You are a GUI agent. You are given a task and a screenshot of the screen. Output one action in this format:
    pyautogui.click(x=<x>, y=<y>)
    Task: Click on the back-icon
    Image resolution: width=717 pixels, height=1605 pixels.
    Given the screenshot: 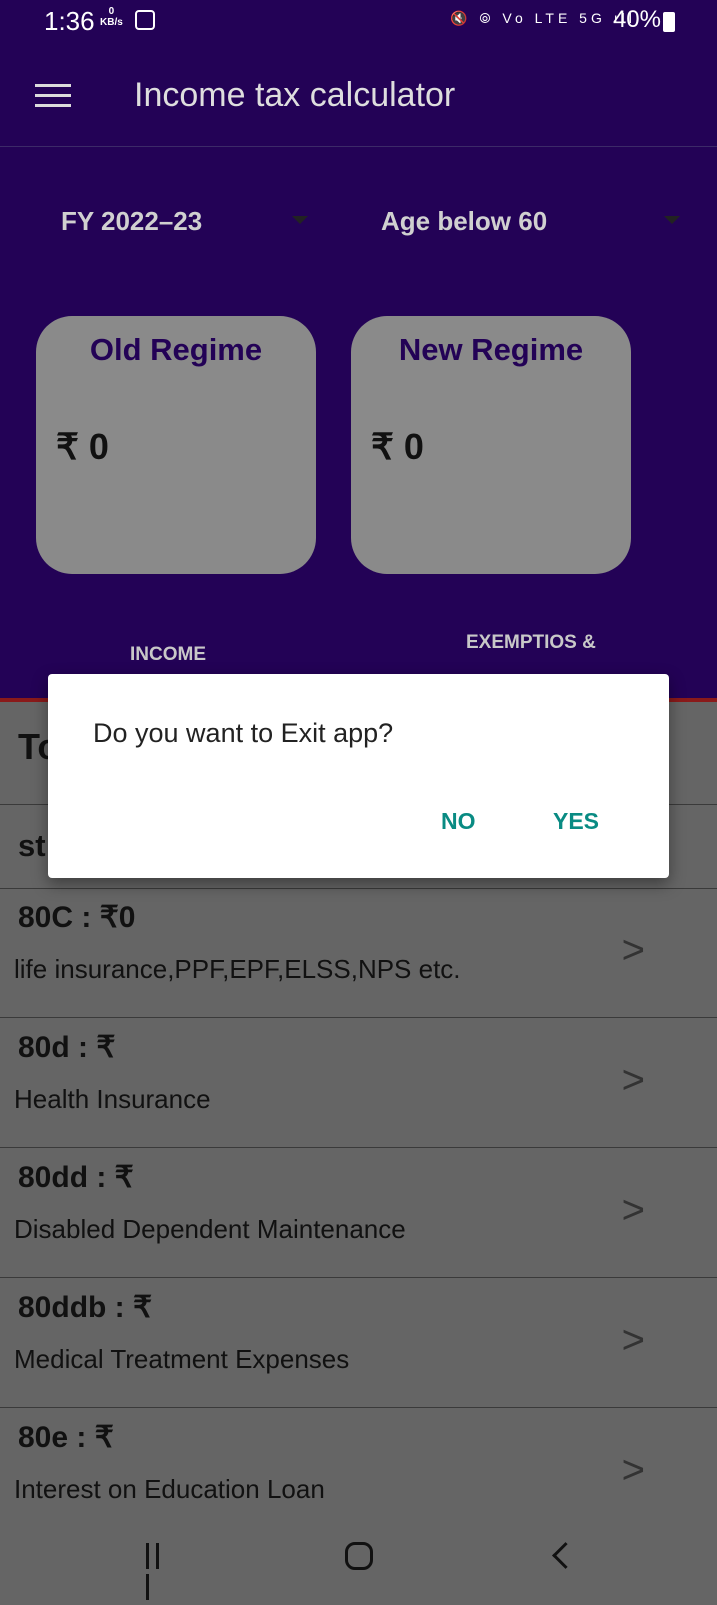 What is the action you would take?
    pyautogui.click(x=565, y=1555)
    